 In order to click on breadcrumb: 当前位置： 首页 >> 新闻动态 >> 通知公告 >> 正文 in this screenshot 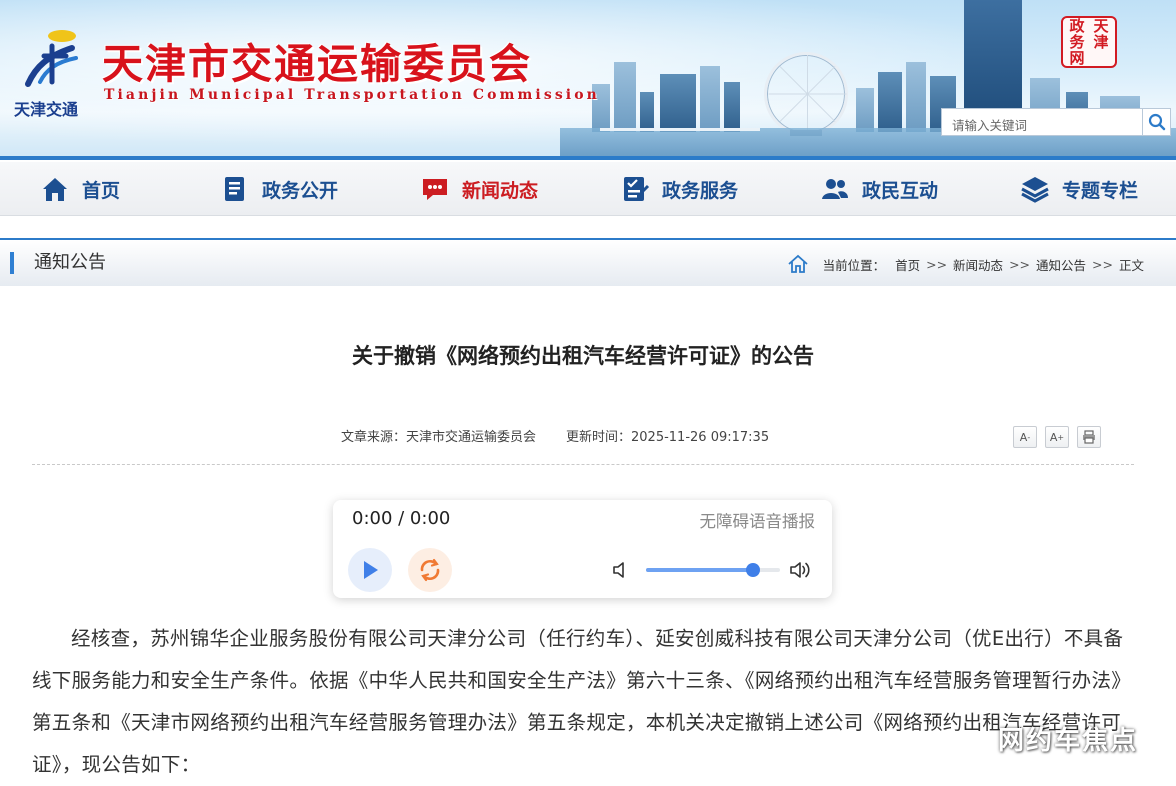, I will do `click(965, 264)`.